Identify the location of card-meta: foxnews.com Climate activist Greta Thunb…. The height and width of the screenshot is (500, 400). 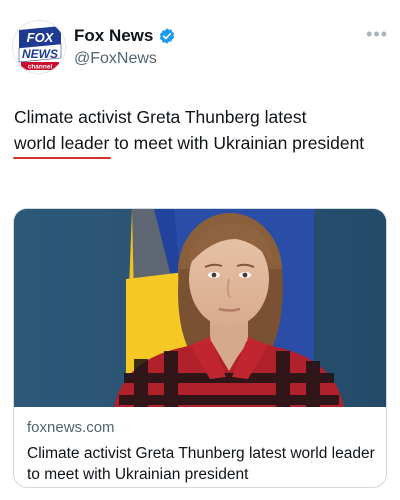
(200, 447).